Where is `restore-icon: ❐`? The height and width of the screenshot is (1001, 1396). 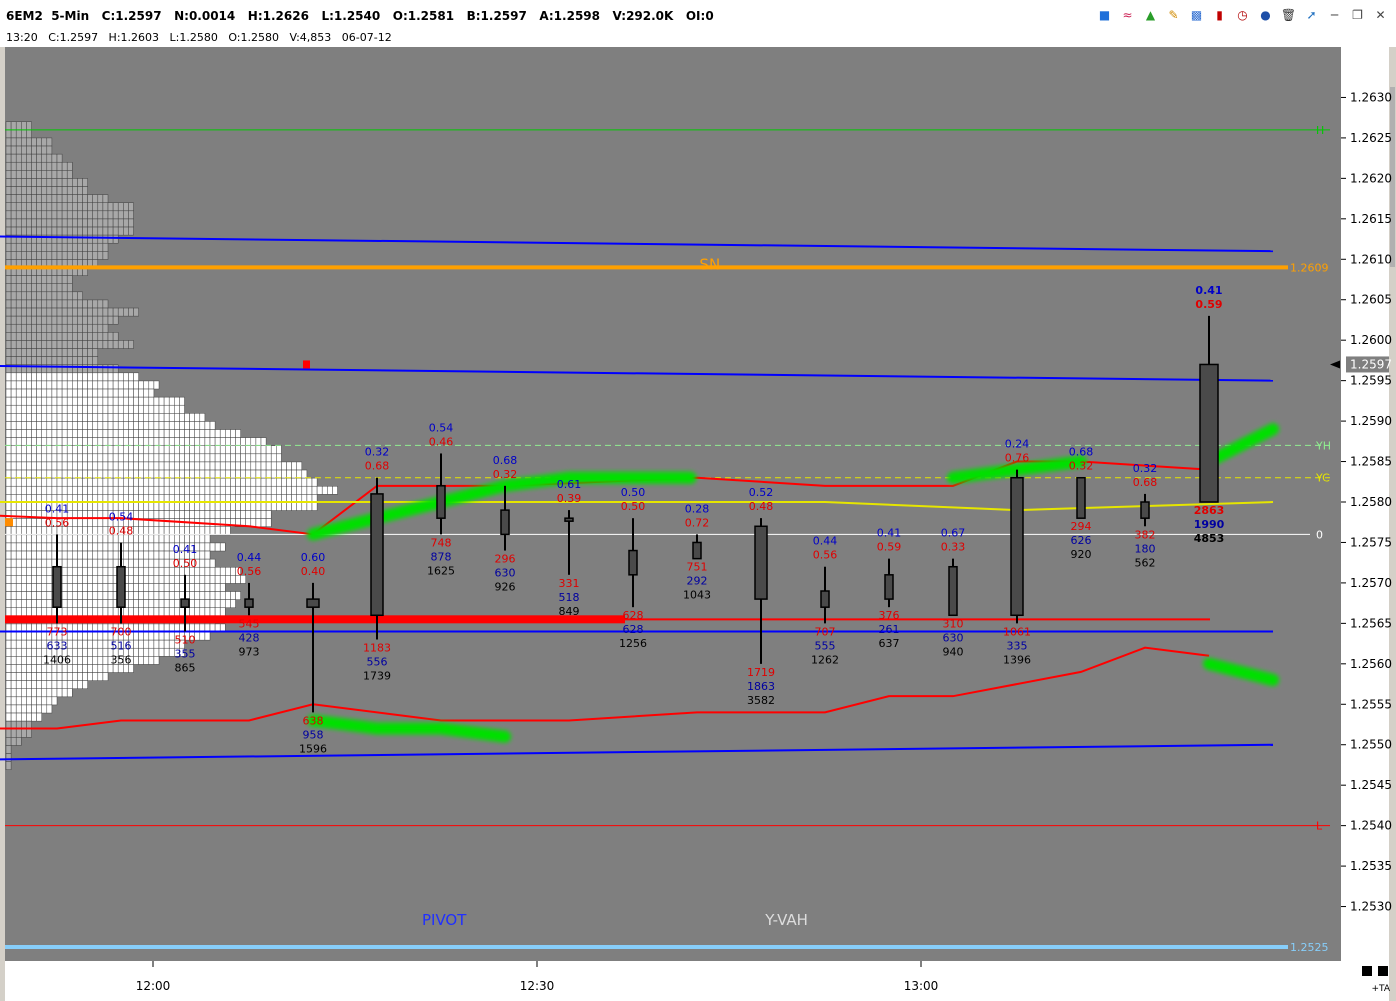 restore-icon: ❐ is located at coordinates (1357, 15).